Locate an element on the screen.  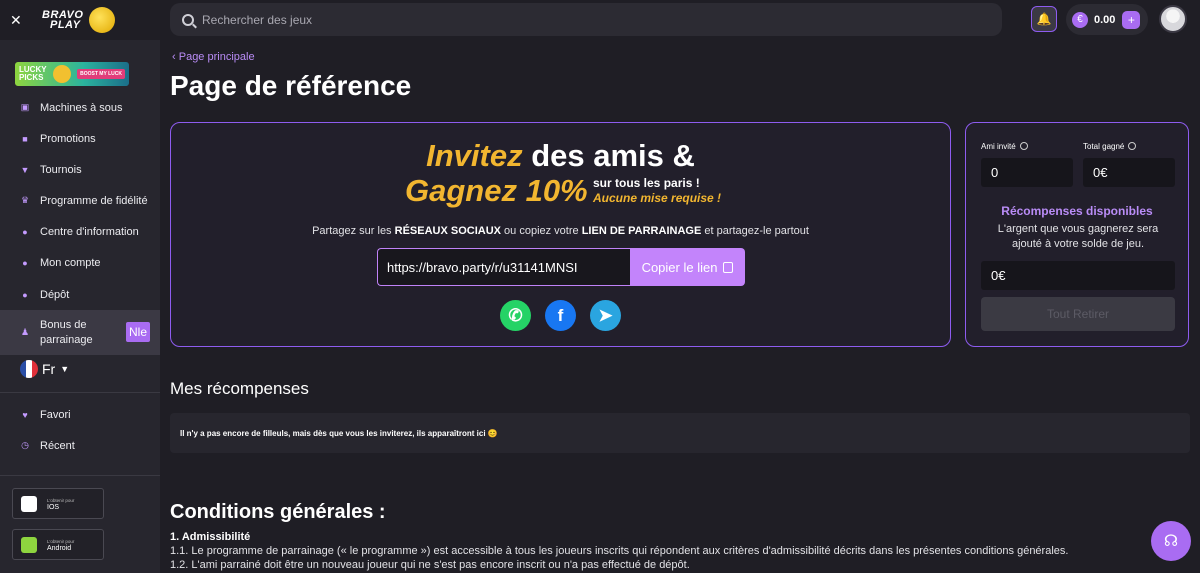
desc-part: ou copiez votre is located at coordinates (541, 231).